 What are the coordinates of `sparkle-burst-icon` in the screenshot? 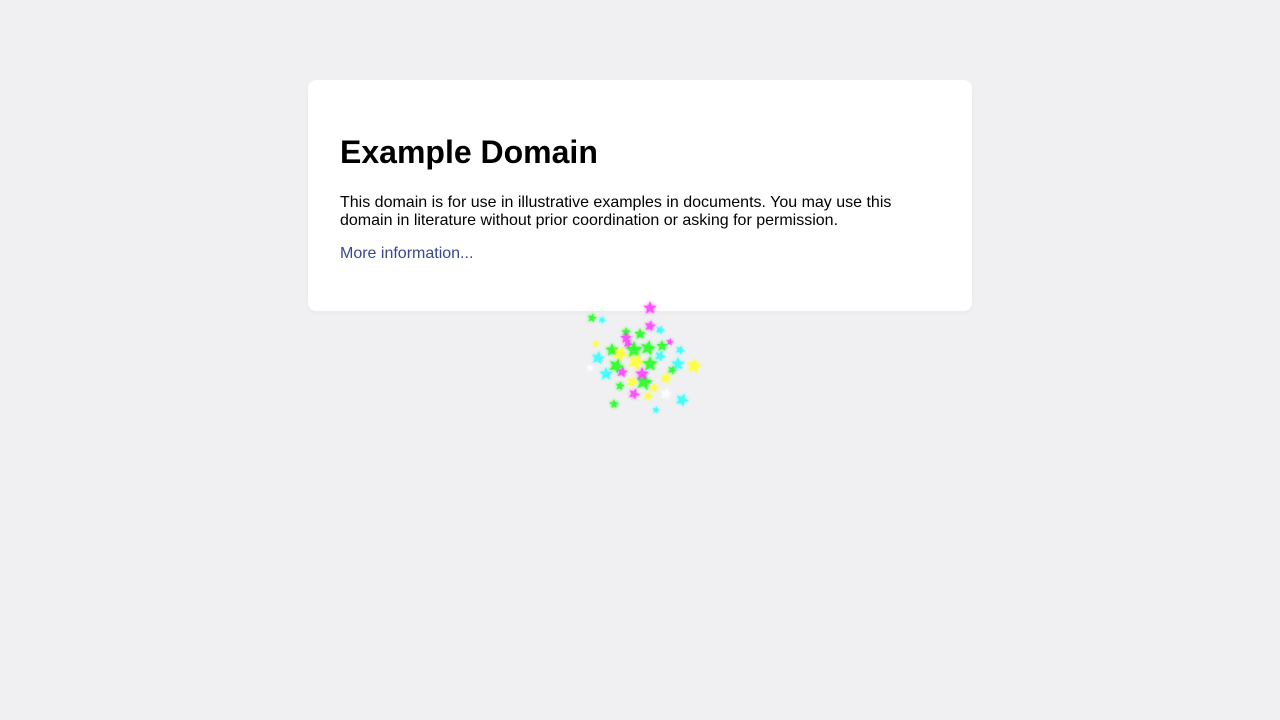 It's located at (644, 357).